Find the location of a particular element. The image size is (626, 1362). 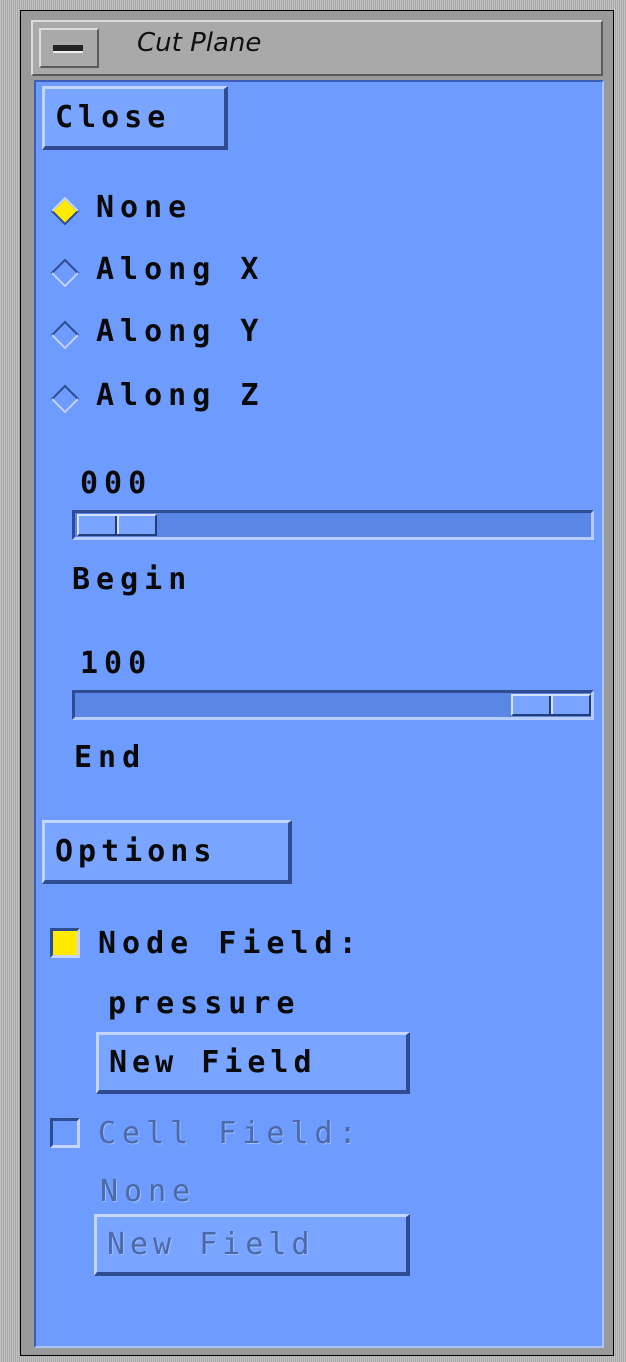

begin-value: 000 is located at coordinates (116, 483).